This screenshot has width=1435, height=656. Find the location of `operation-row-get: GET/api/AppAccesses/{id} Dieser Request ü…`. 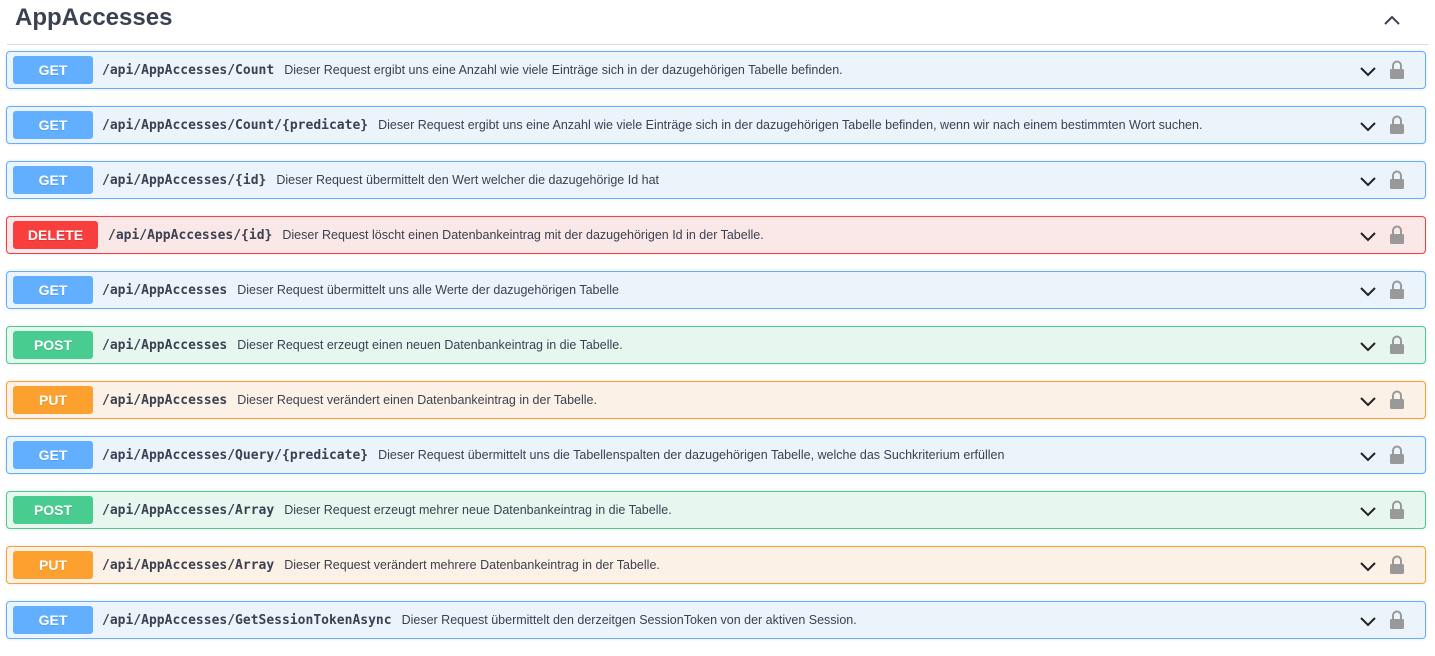

operation-row-get: GET/api/AppAccesses/{id} Dieser Request ü… is located at coordinates (716, 180).